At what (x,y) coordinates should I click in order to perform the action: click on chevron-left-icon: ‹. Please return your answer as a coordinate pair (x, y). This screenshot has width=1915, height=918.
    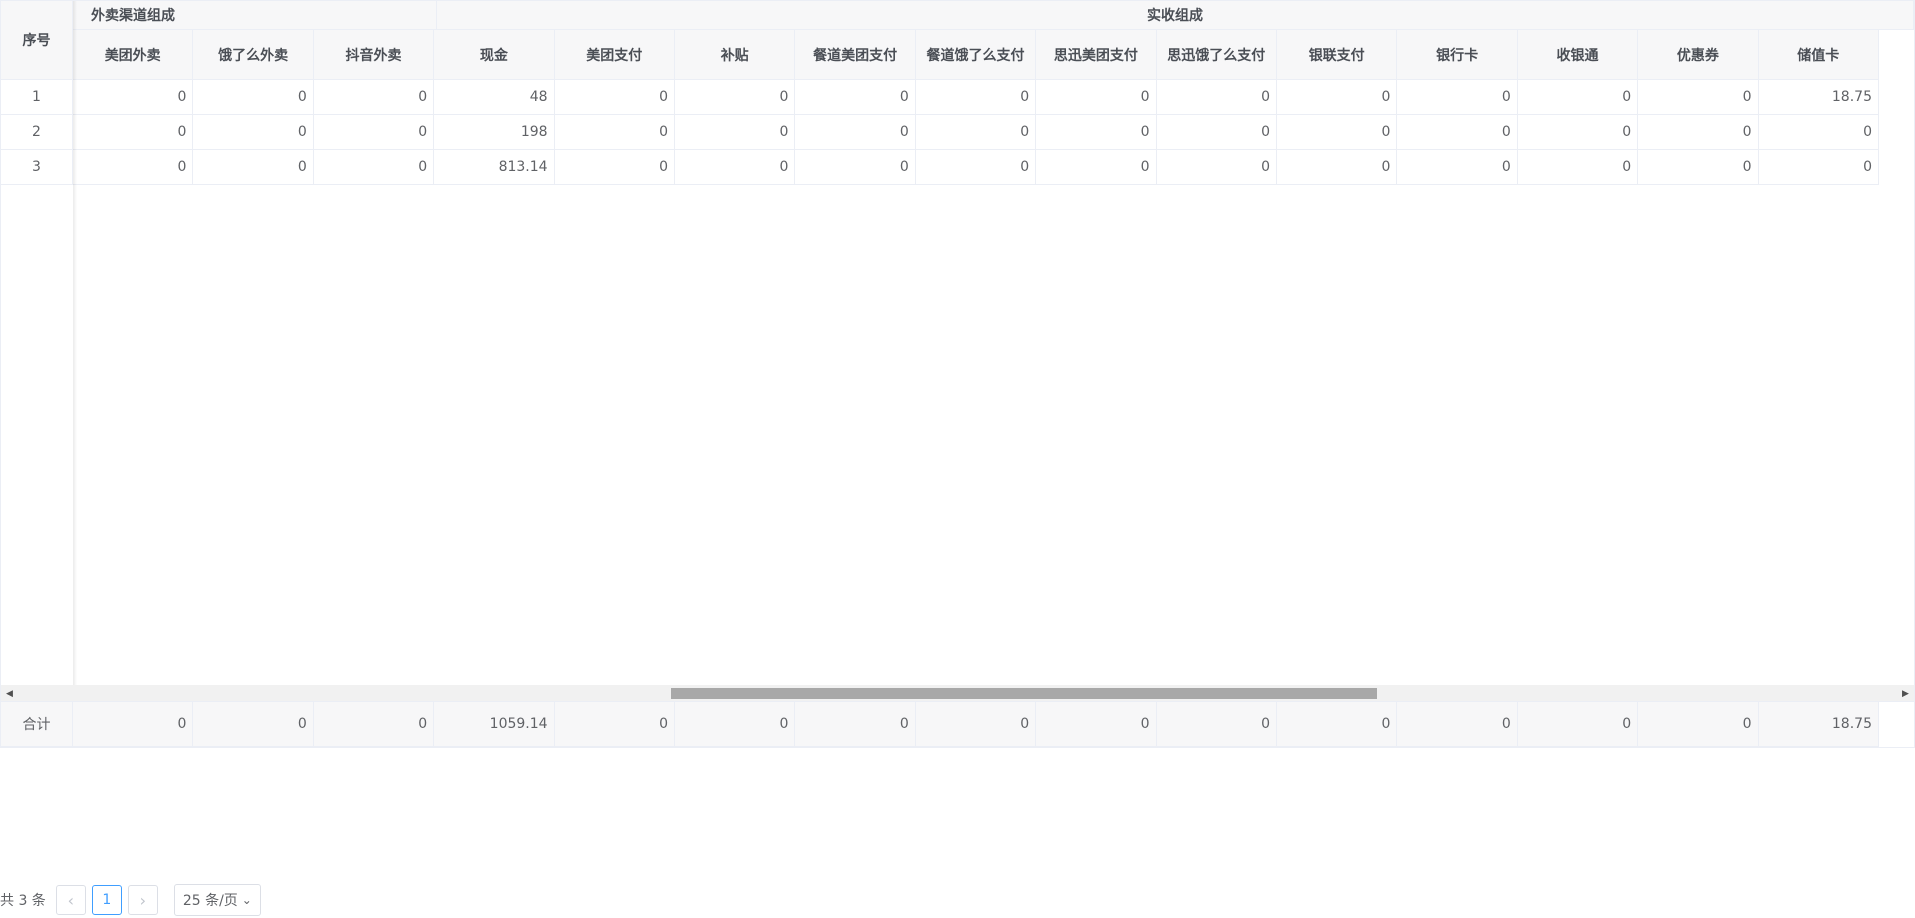
    Looking at the image, I should click on (71, 900).